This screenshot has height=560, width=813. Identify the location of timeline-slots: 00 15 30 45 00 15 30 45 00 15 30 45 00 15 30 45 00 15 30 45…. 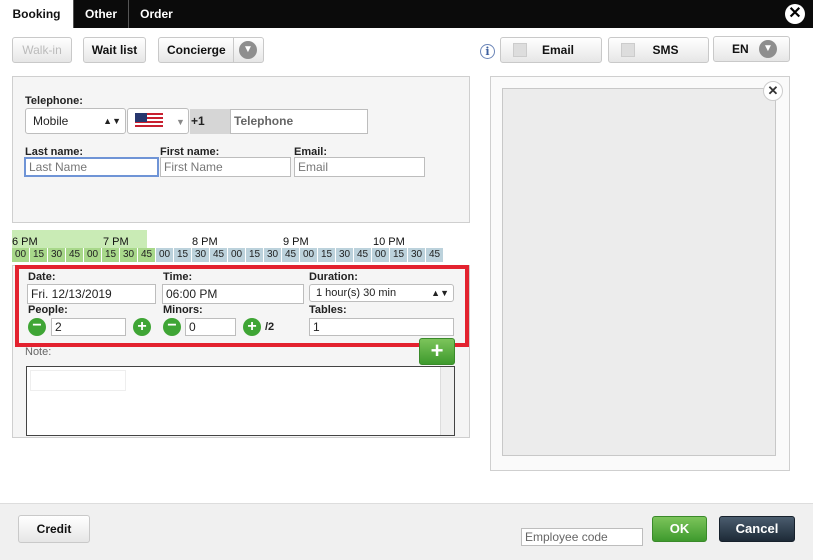
(228, 255).